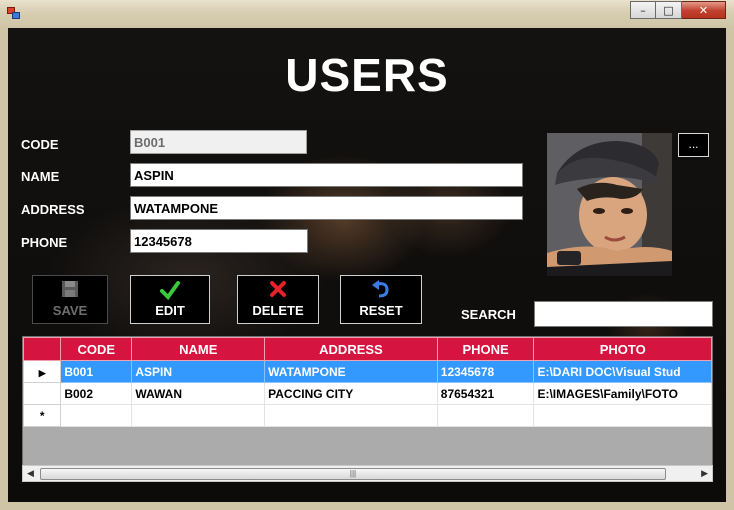 This screenshot has height=510, width=734. I want to click on name-field, so click(326, 175).